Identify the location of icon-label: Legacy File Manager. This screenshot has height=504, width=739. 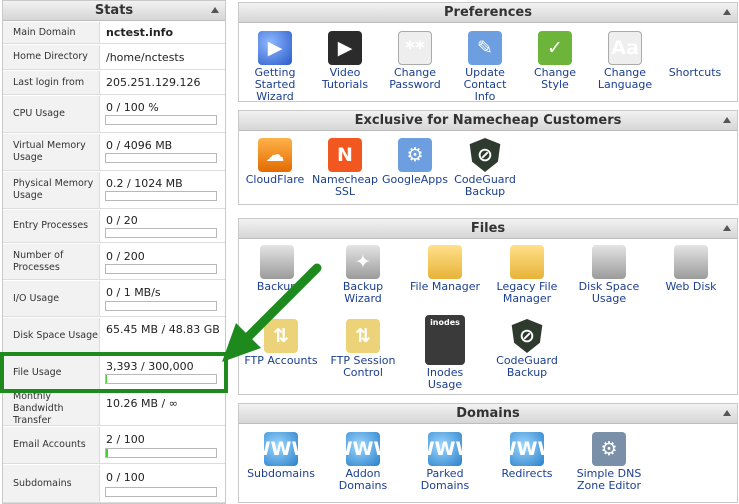
(527, 292).